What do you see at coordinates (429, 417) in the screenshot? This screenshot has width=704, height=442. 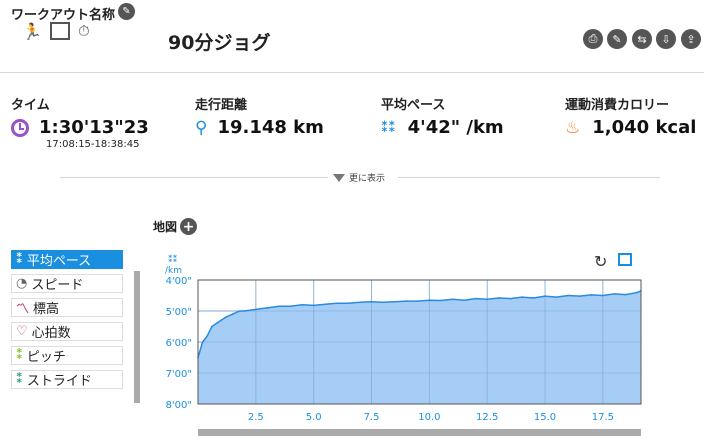 I see `x-tick-label: 10.0` at bounding box center [429, 417].